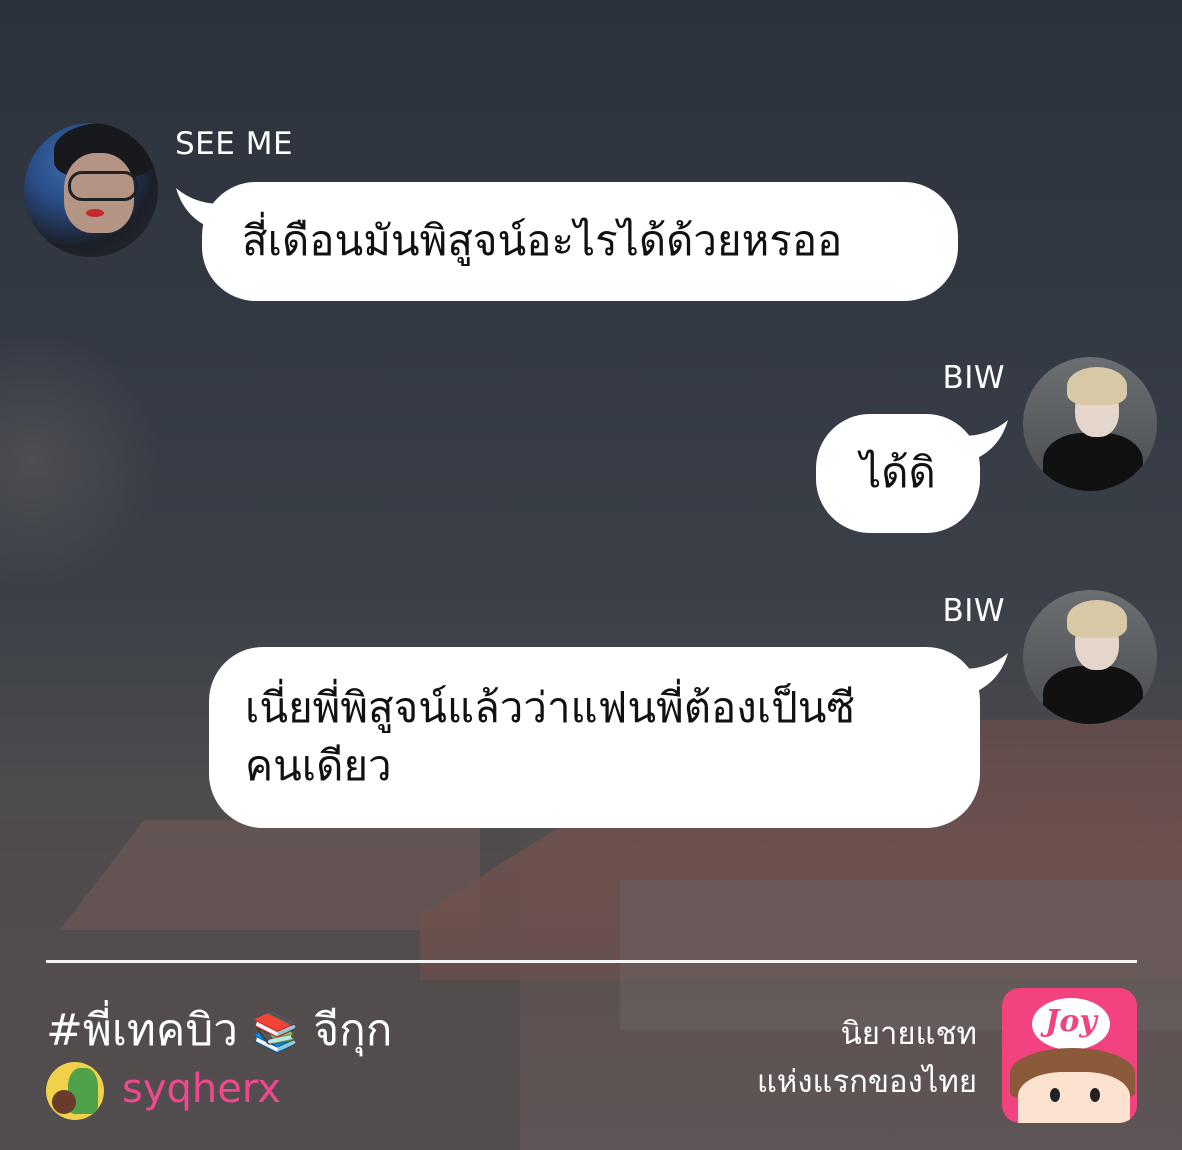  I want to click on hashtag-text: #พี่เทคบิว, so click(142, 1030).